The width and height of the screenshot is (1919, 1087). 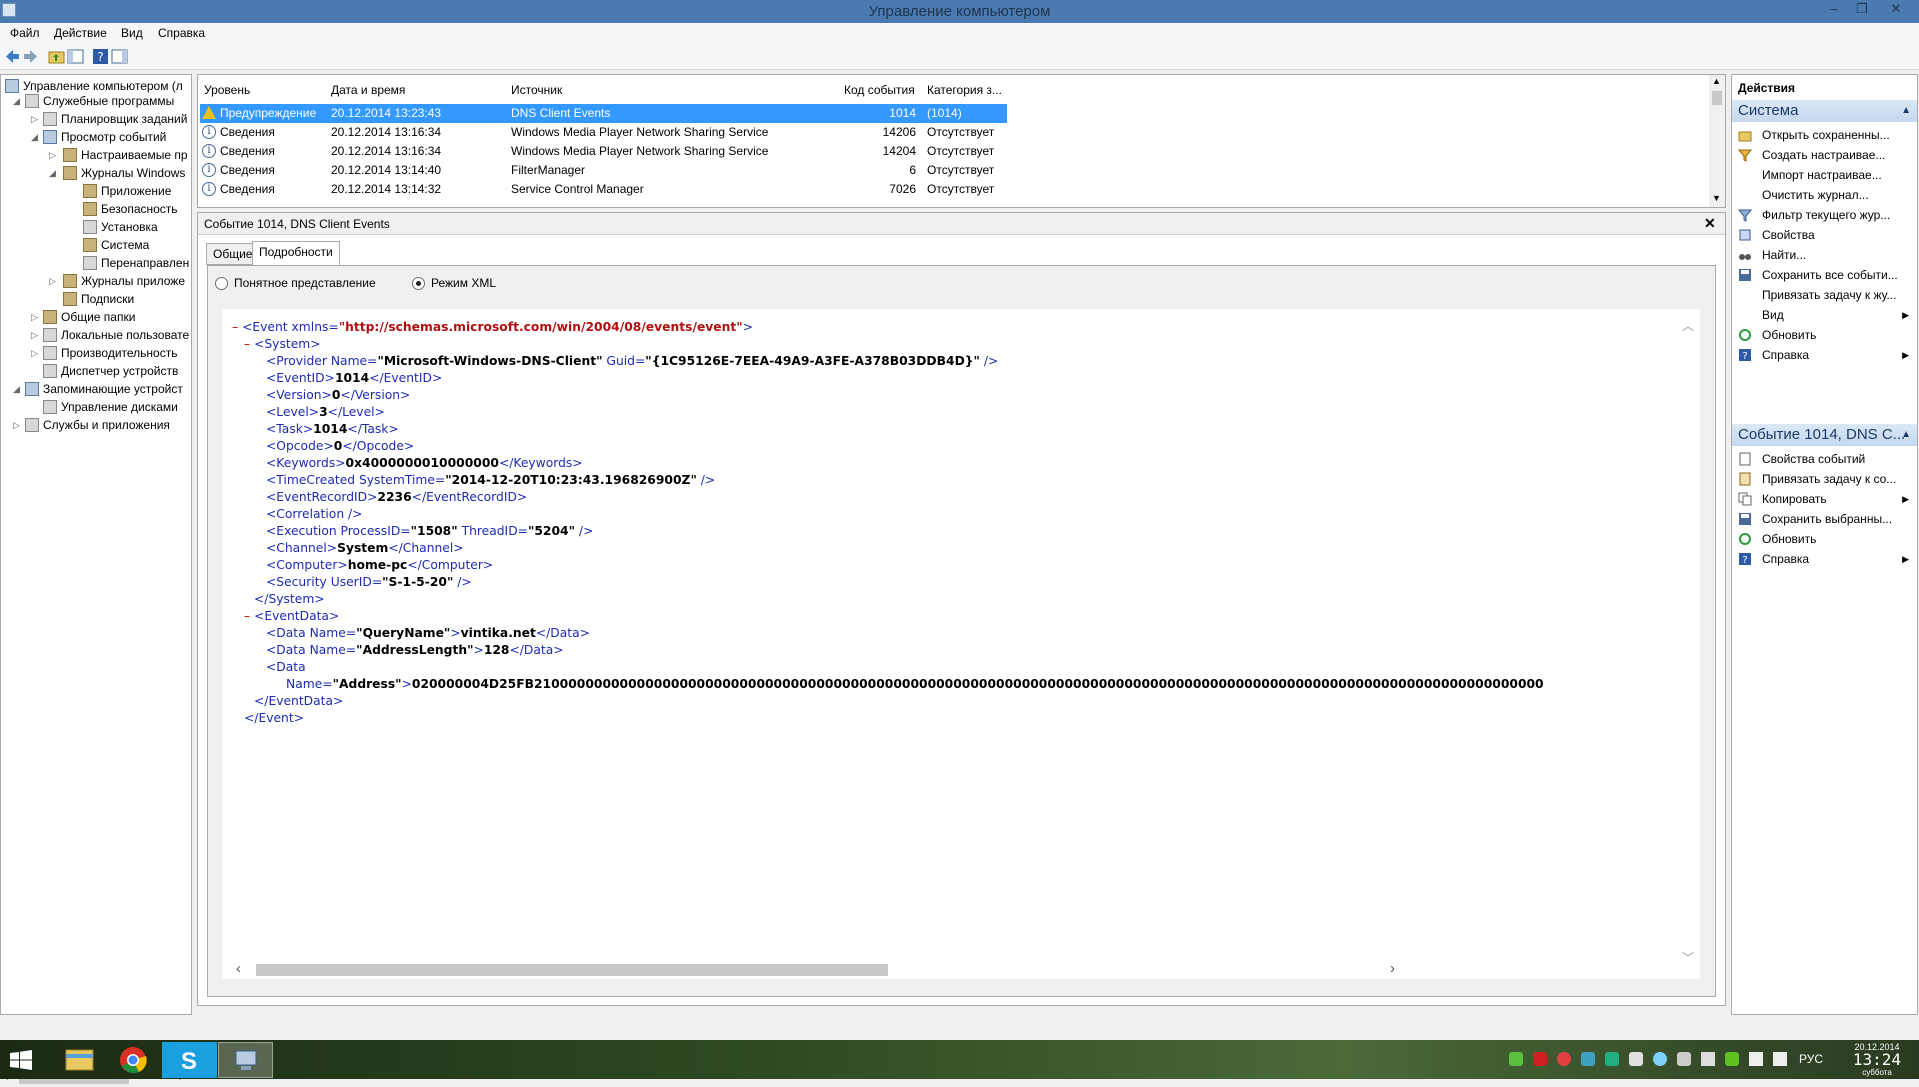 What do you see at coordinates (119, 56) in the screenshot?
I see `show-hide-action-pane-icon` at bounding box center [119, 56].